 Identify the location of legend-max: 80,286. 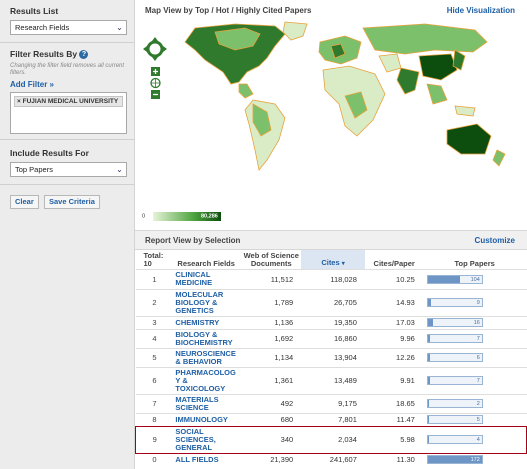
(209, 217).